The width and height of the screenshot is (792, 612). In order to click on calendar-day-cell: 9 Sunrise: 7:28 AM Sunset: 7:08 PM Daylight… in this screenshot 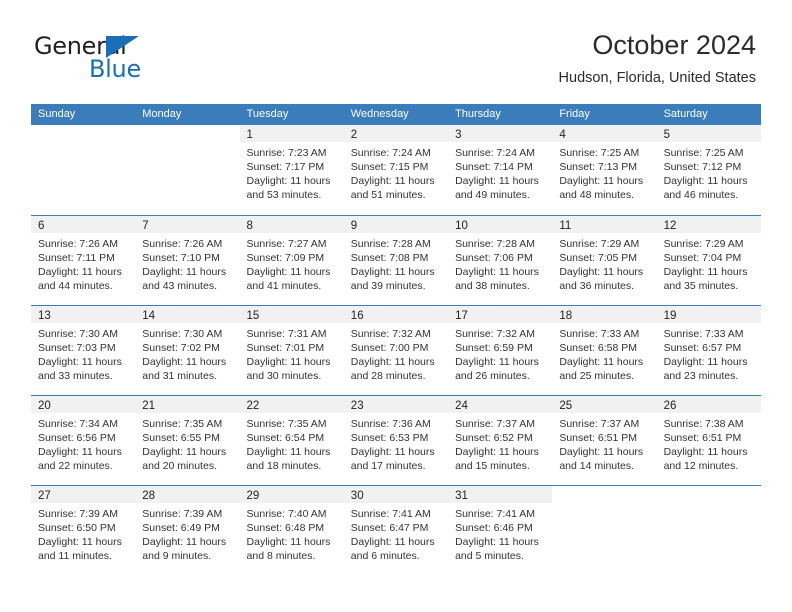, I will do `click(396, 260)`.